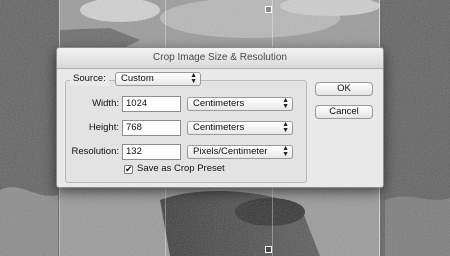  What do you see at coordinates (89, 79) in the screenshot?
I see `source-label: Source:` at bounding box center [89, 79].